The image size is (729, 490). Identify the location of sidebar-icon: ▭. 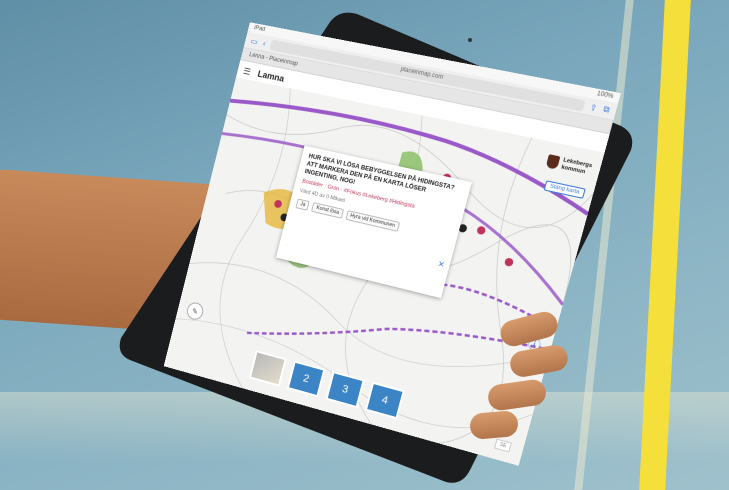
(254, 41).